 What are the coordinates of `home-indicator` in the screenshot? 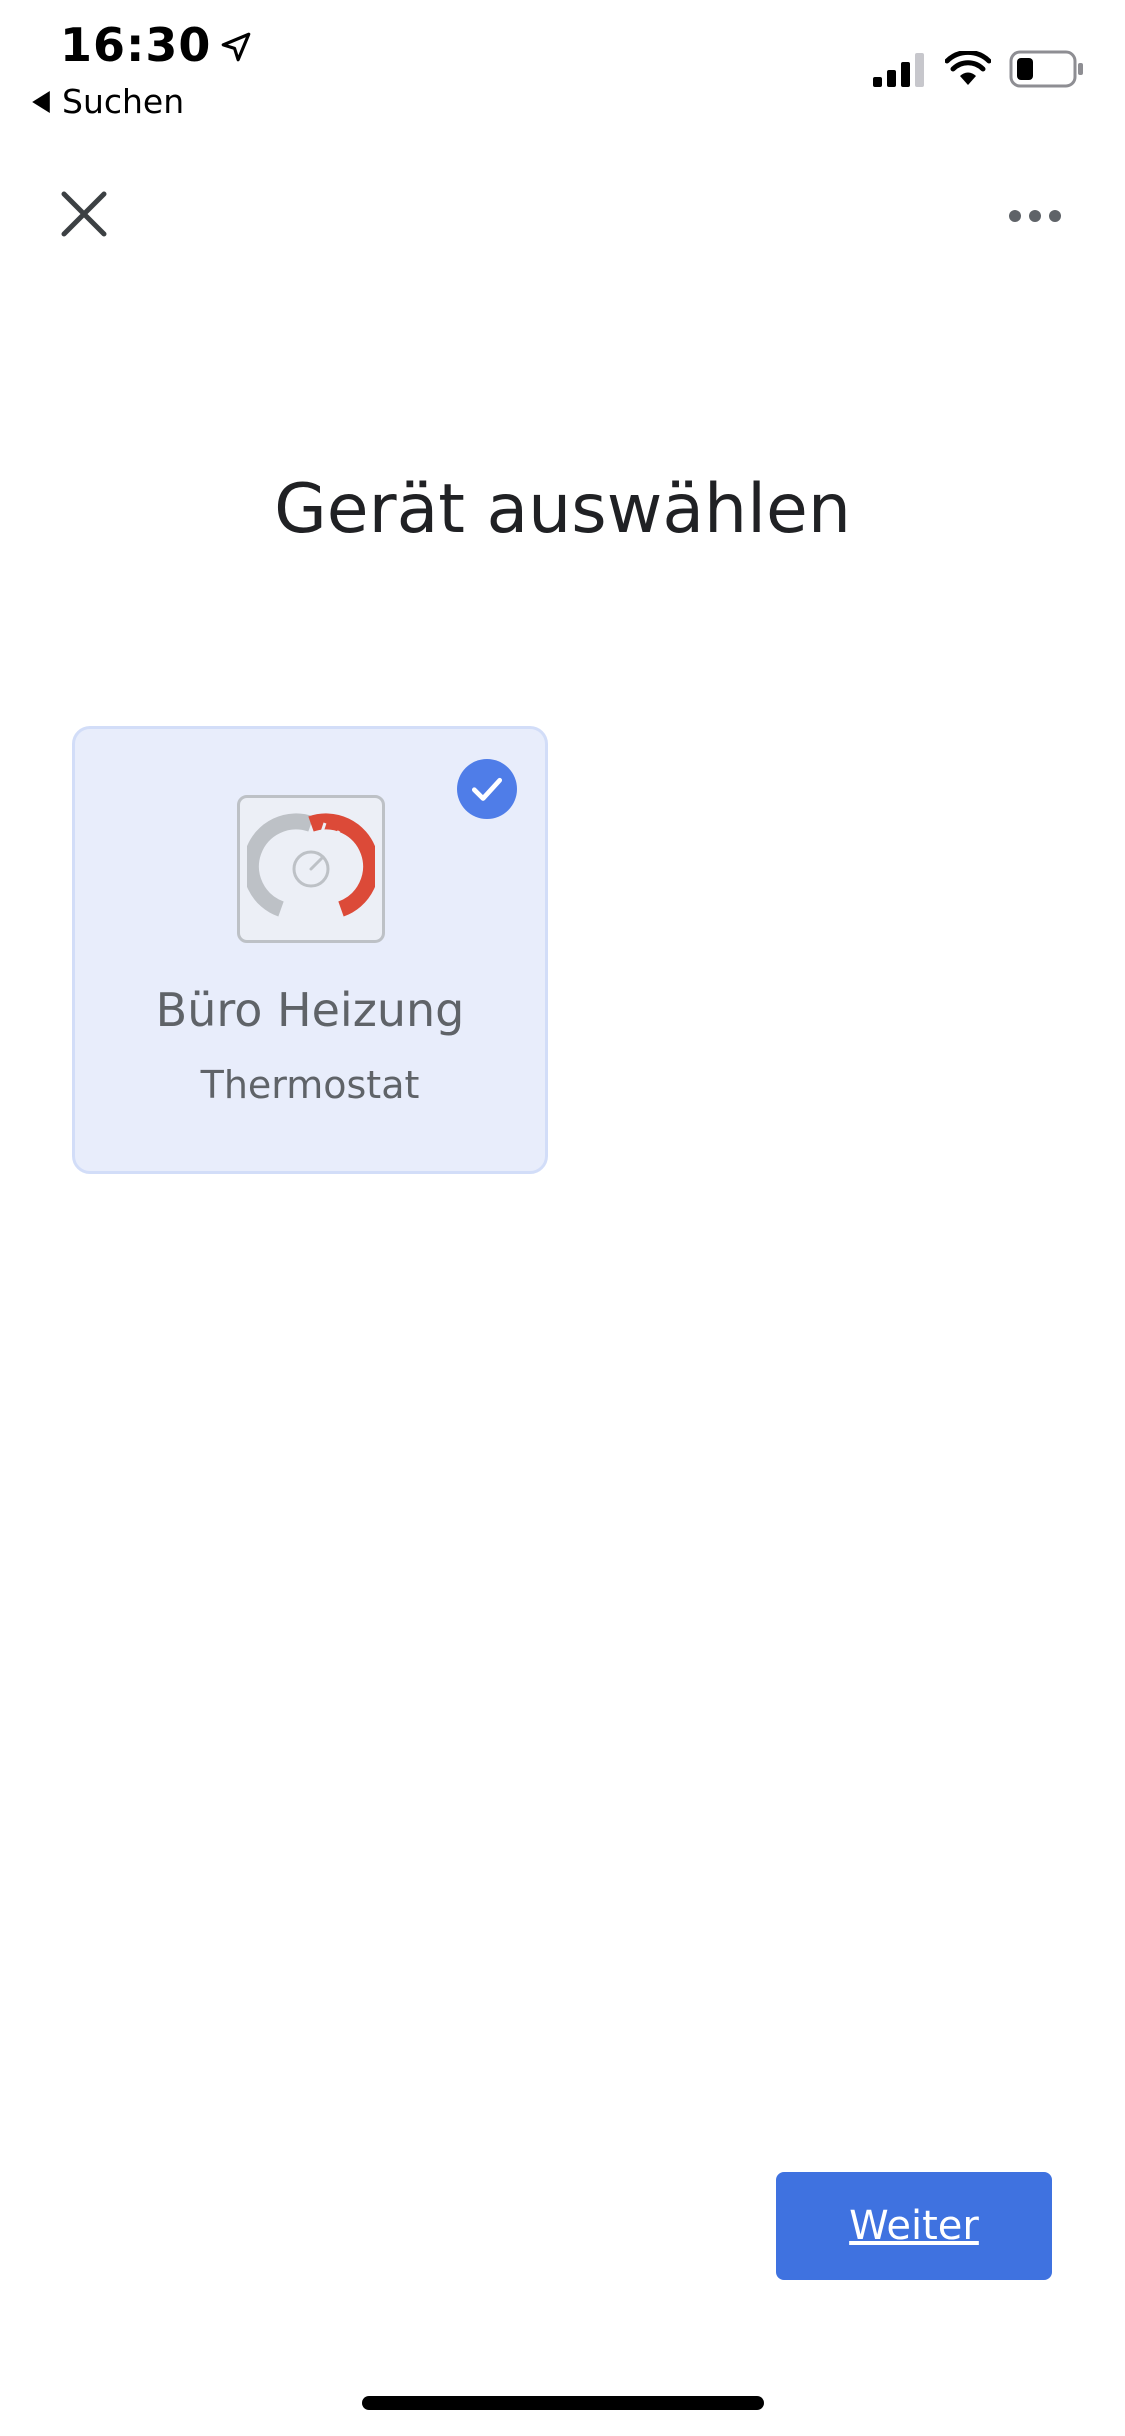 It's located at (563, 2403).